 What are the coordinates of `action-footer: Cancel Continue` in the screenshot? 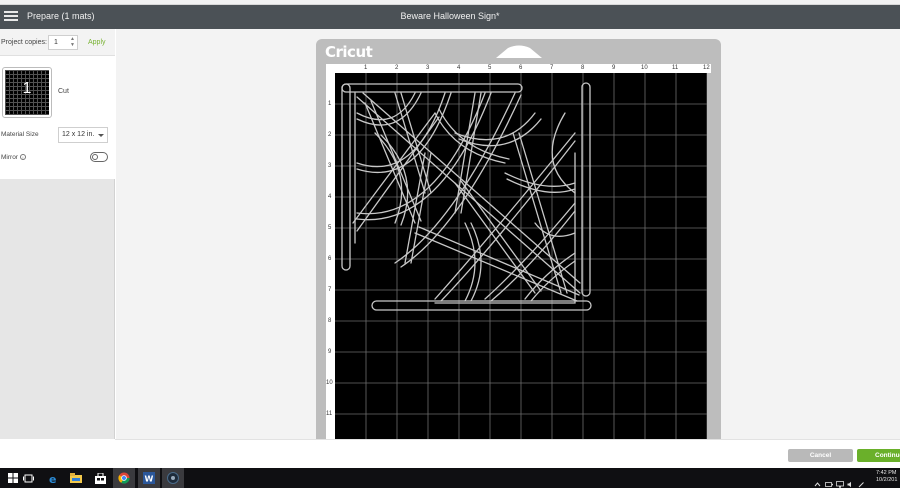 It's located at (507, 453).